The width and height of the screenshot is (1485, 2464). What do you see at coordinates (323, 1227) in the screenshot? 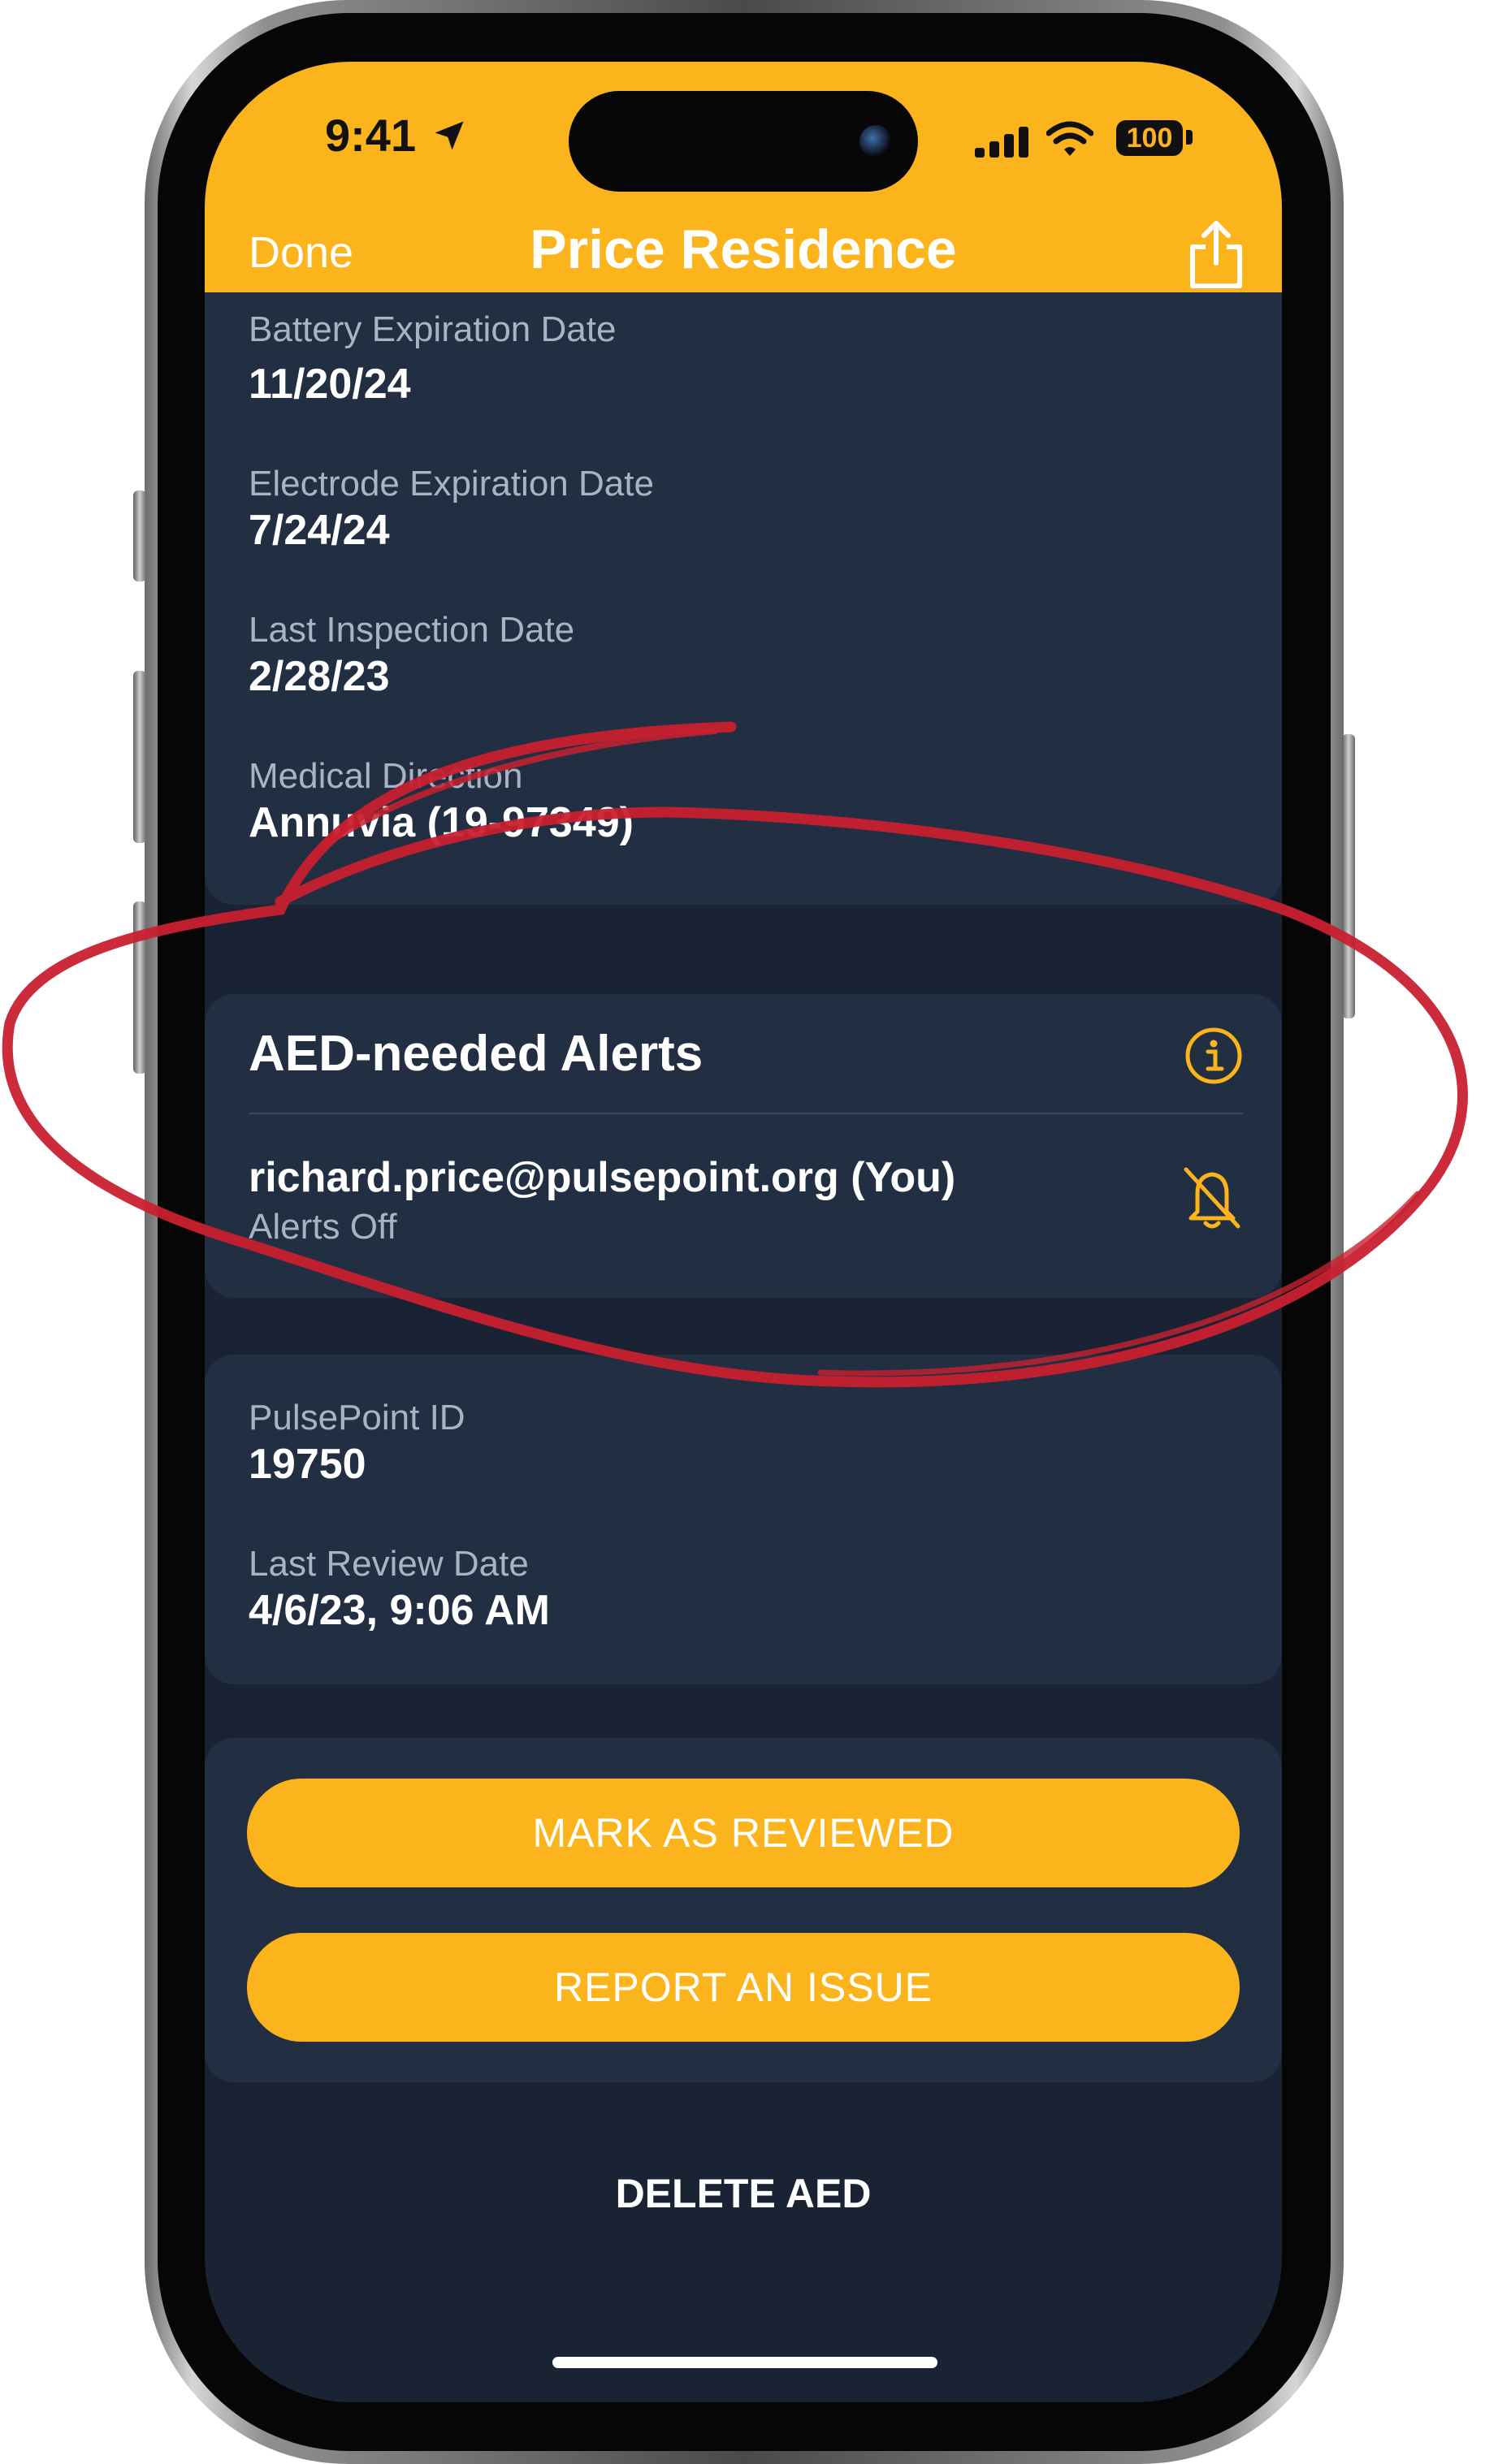
I see `alert-status-text: Alerts Off` at bounding box center [323, 1227].